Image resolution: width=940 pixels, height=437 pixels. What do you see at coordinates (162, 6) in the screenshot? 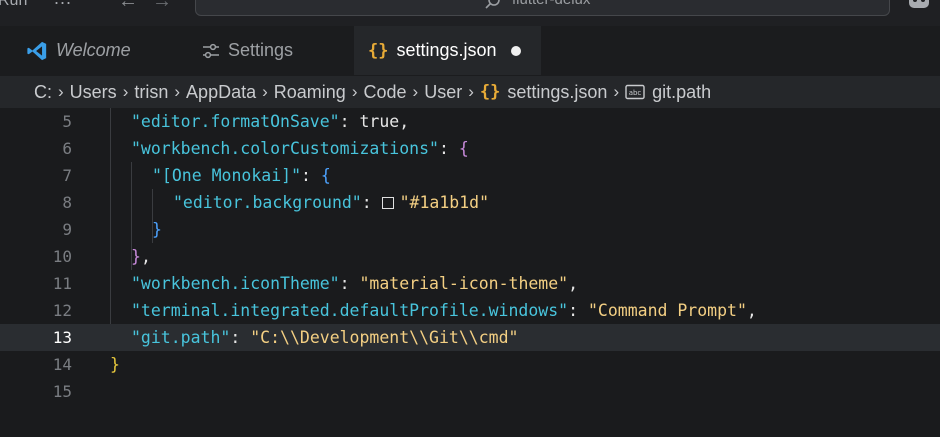
I see `forward-arrow-icon: →` at bounding box center [162, 6].